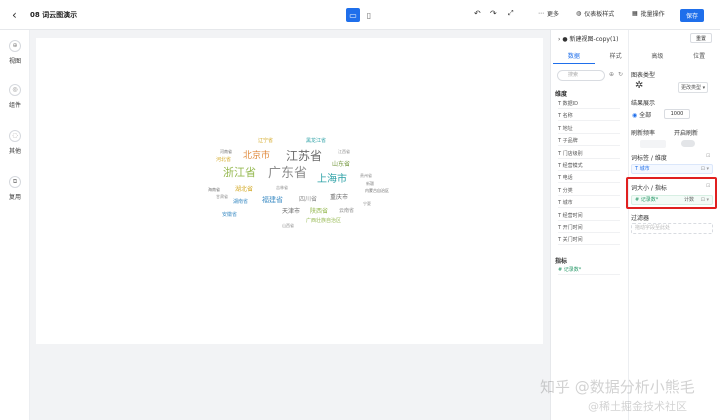 The image size is (720, 420). What do you see at coordinates (589, 129) in the screenshot?
I see `dimension-item: T 地址` at bounding box center [589, 129].